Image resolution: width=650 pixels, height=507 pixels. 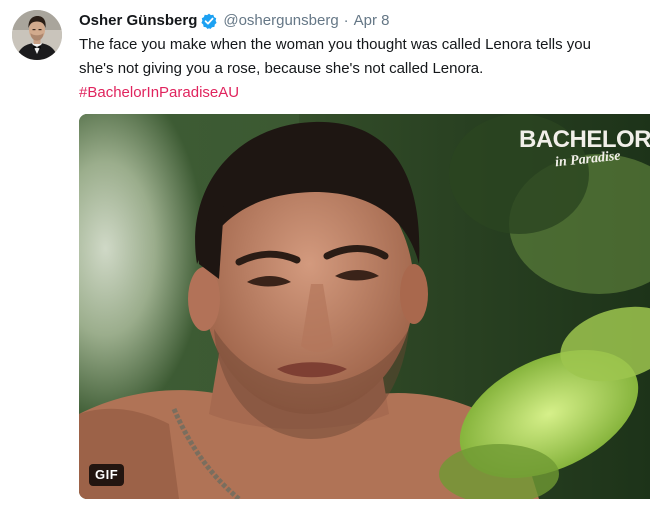 What do you see at coordinates (280, 21) in the screenshot?
I see `author-handle: @oshergunsberg` at bounding box center [280, 21].